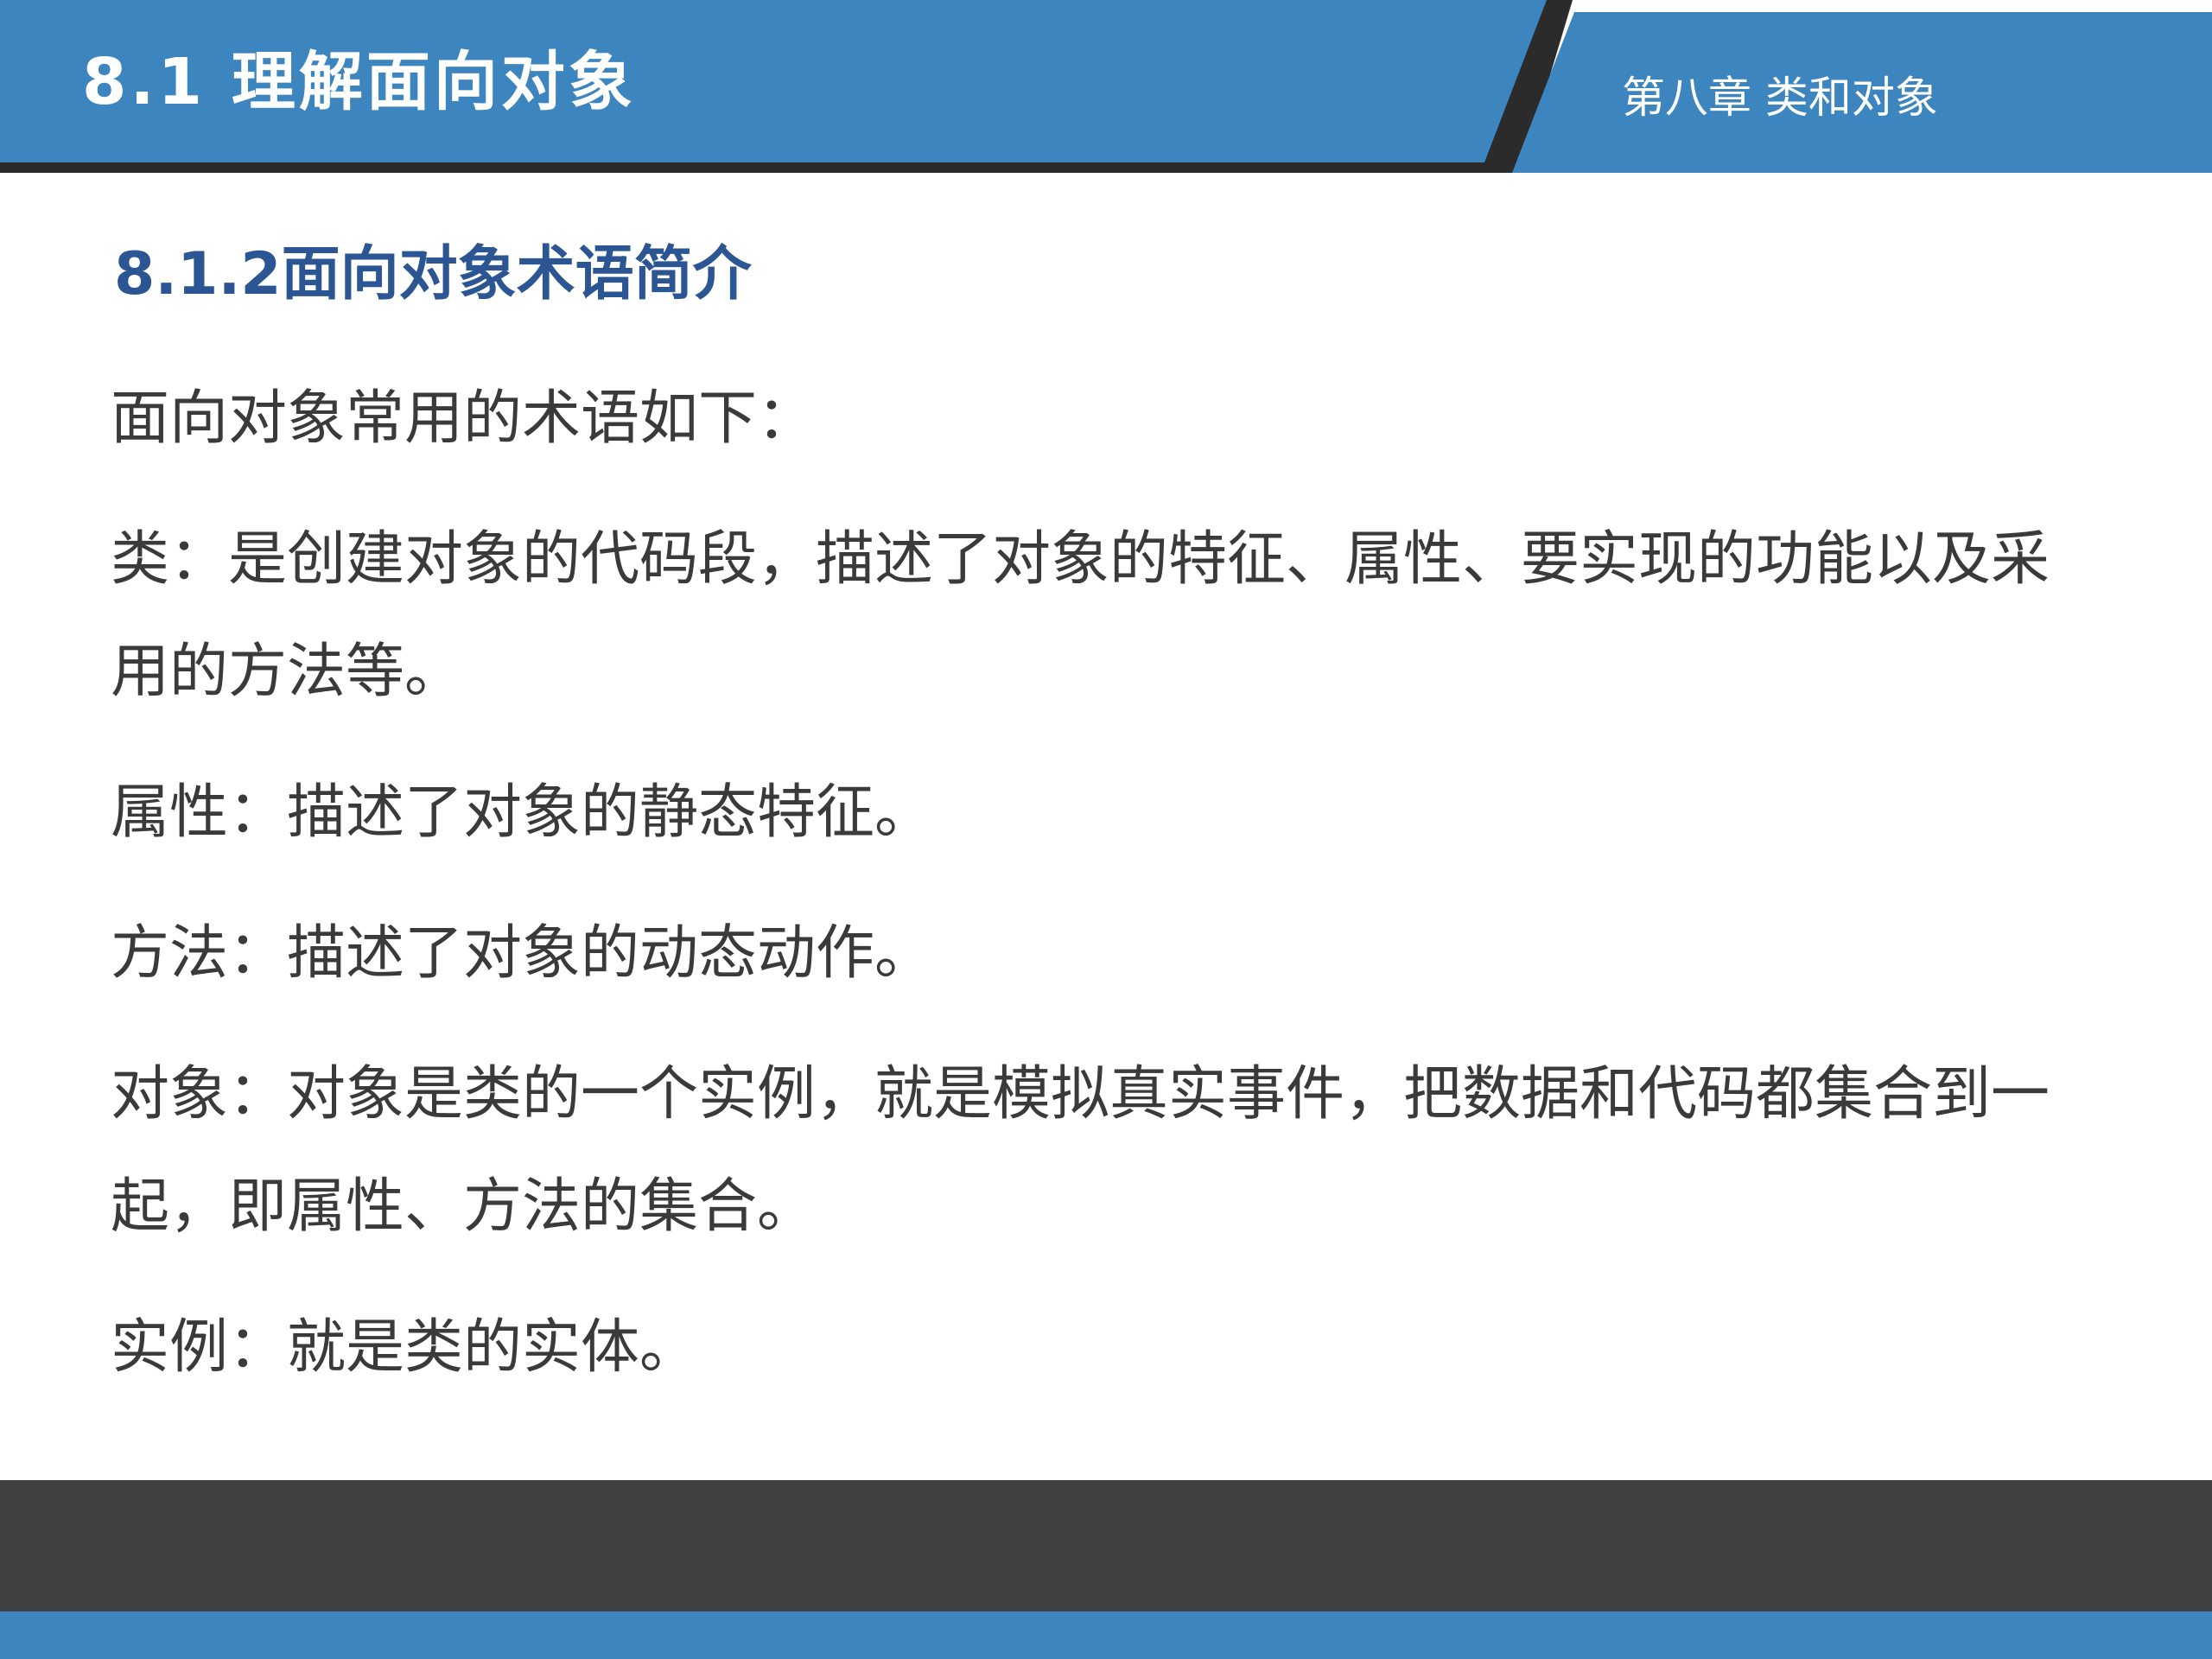 Image resolution: width=2212 pixels, height=1659 pixels. I want to click on section-heading: 8.1.2面向对象术语简介, so click(433, 274).